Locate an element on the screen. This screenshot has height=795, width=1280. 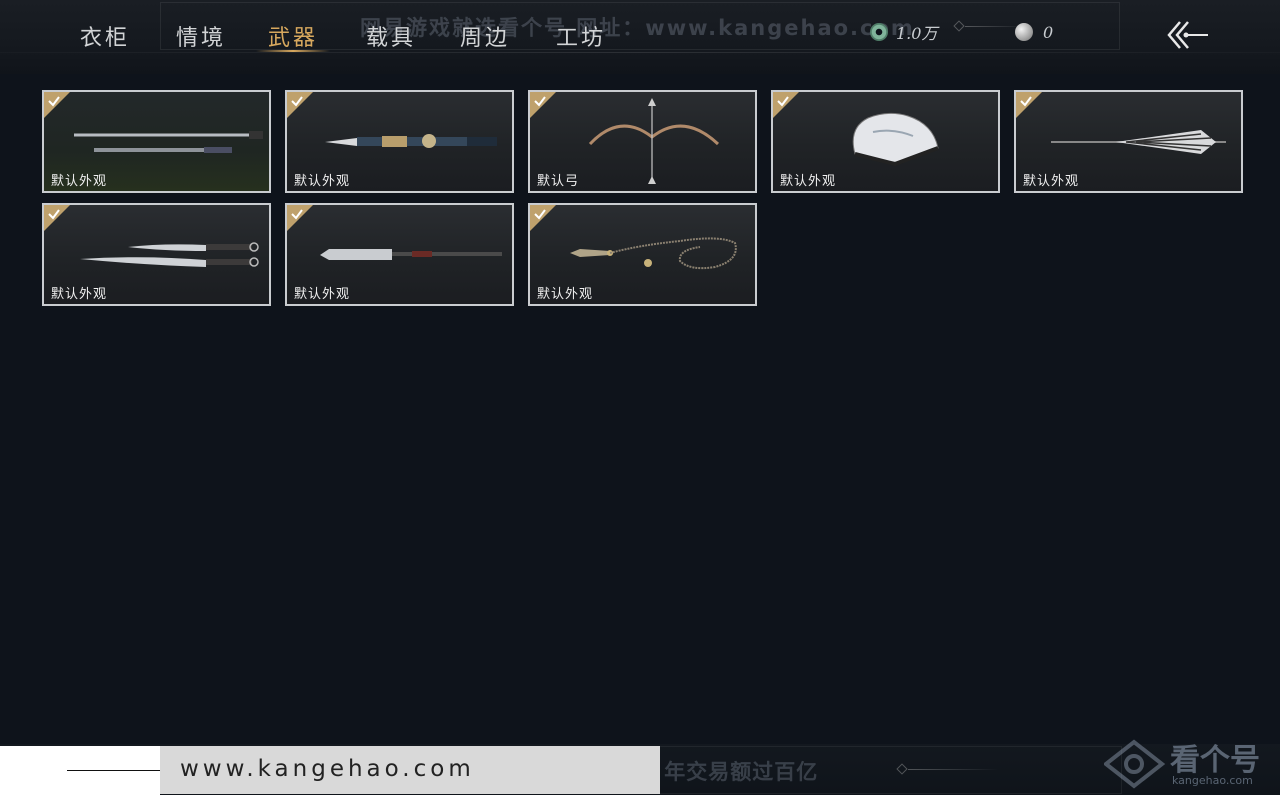
brand-subtitle: kangehao.com is located at coordinates (1212, 780).